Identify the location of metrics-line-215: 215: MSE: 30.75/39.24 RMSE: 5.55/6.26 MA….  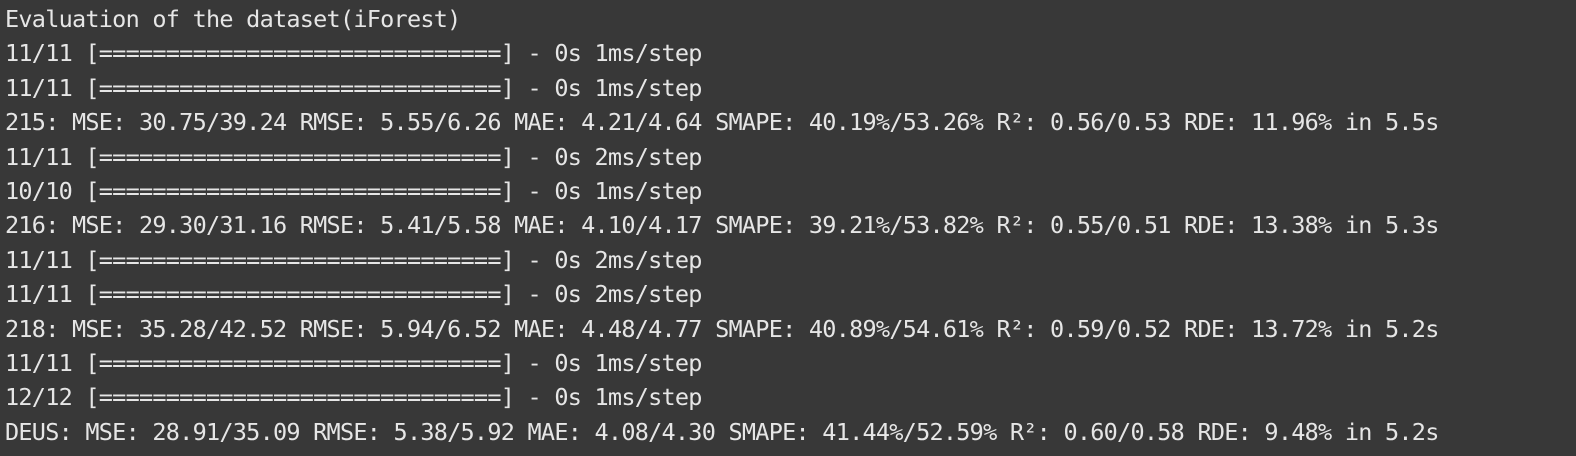
(722, 122).